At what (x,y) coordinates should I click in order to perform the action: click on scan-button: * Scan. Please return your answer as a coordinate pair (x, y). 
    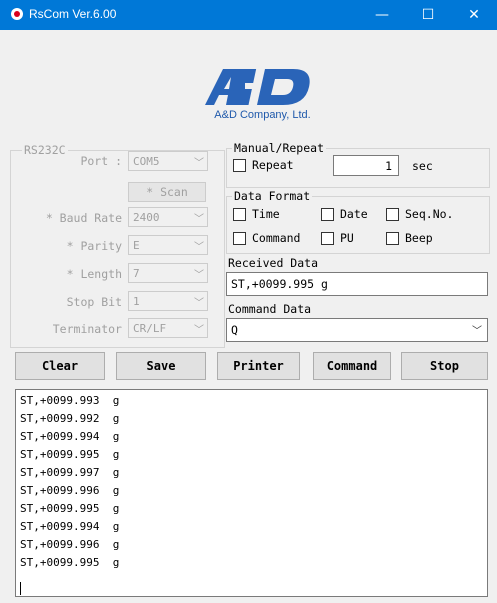
    Looking at the image, I should click on (167, 192).